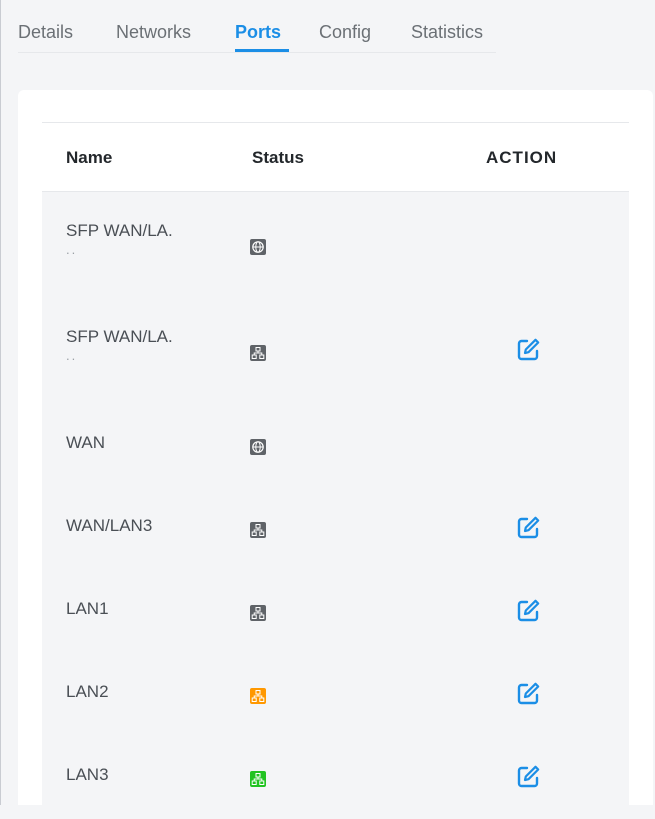  Describe the element at coordinates (45, 32) in the screenshot. I see `tab-details: Details` at that location.